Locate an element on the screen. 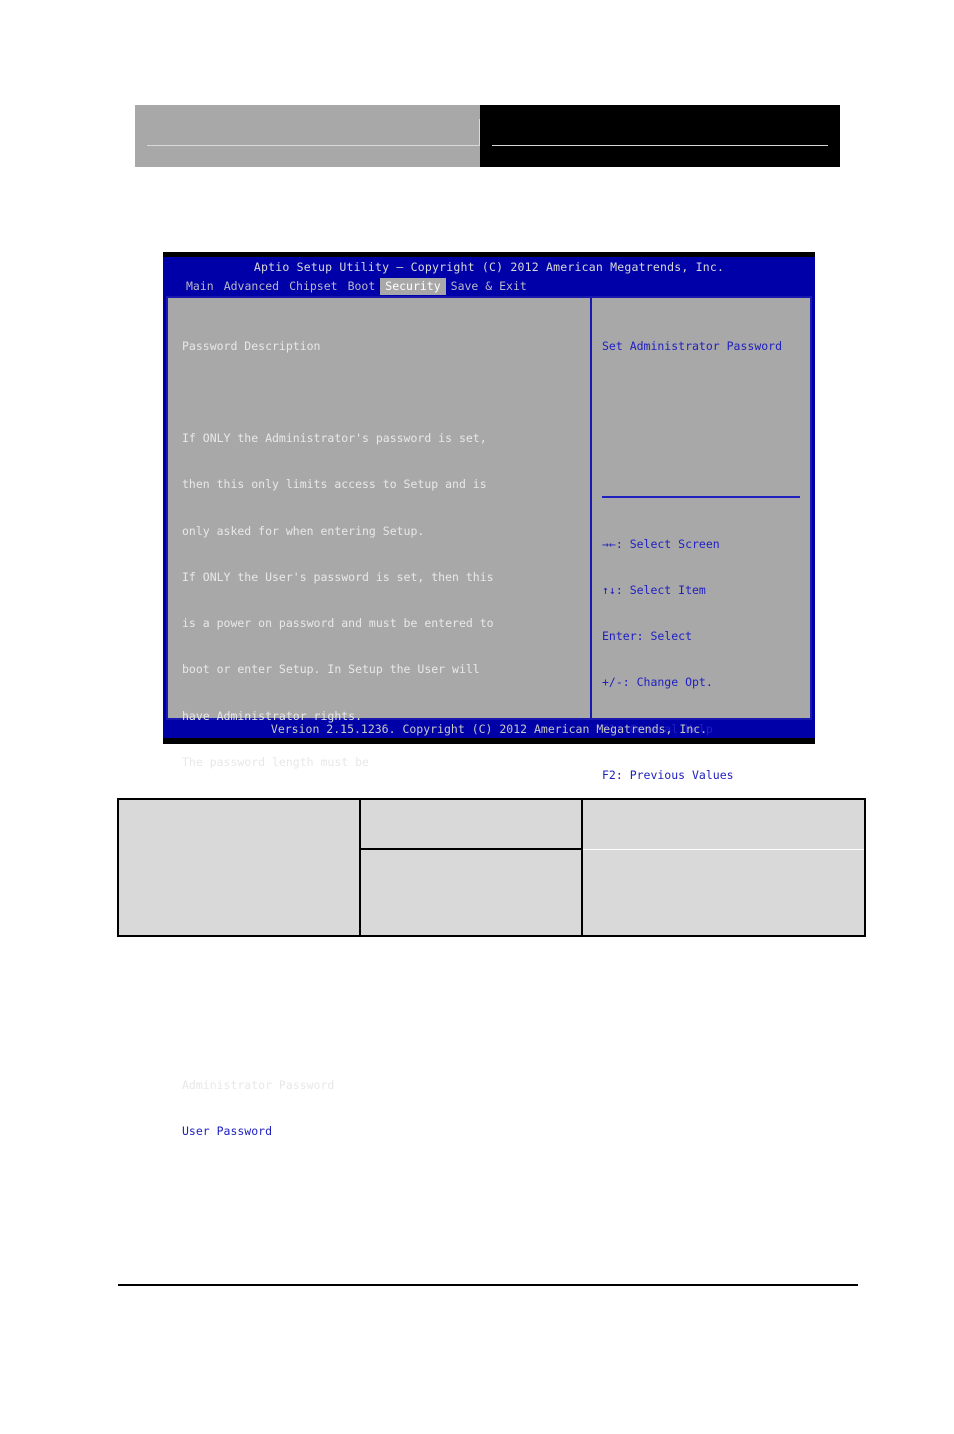  tab-security: Security is located at coordinates (413, 287).